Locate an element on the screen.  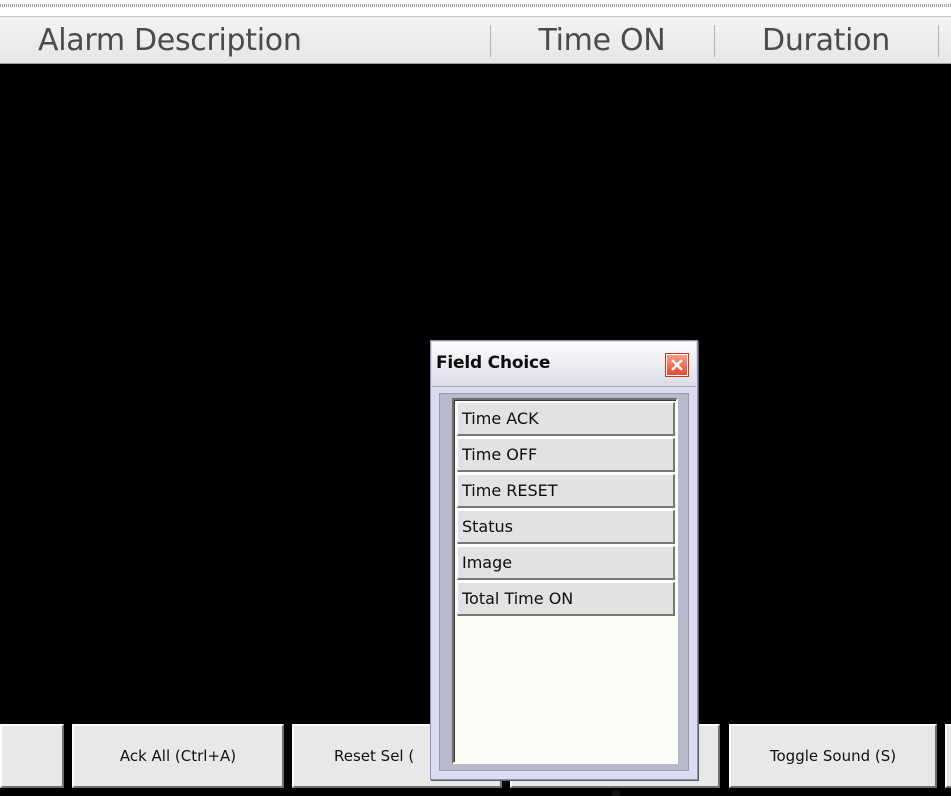
field-item-time-off: Time OFF is located at coordinates (566, 455).